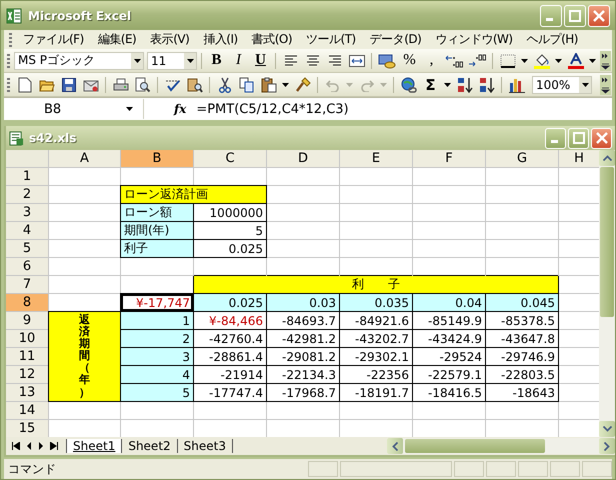  Describe the element at coordinates (230, 356) in the screenshot. I see `payment-value: -28861.4` at that location.